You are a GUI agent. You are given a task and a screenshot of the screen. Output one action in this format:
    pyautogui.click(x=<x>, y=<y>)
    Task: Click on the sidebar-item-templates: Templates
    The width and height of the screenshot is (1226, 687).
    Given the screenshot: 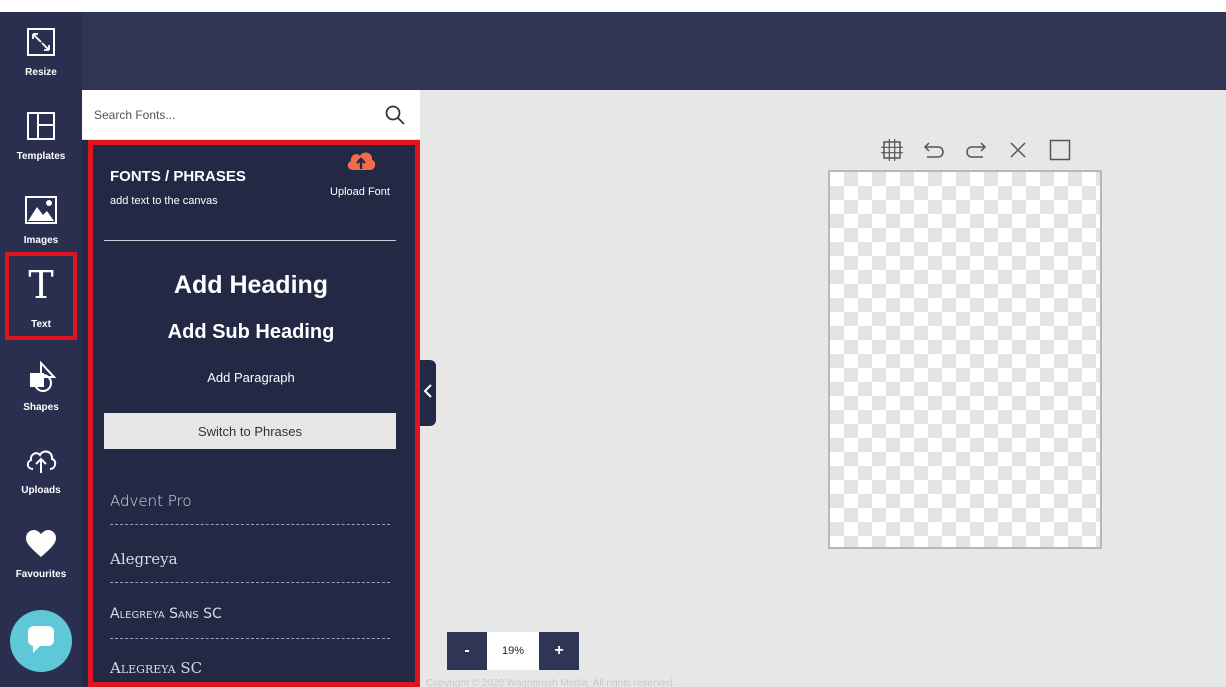 What is the action you would take?
    pyautogui.click(x=41, y=133)
    